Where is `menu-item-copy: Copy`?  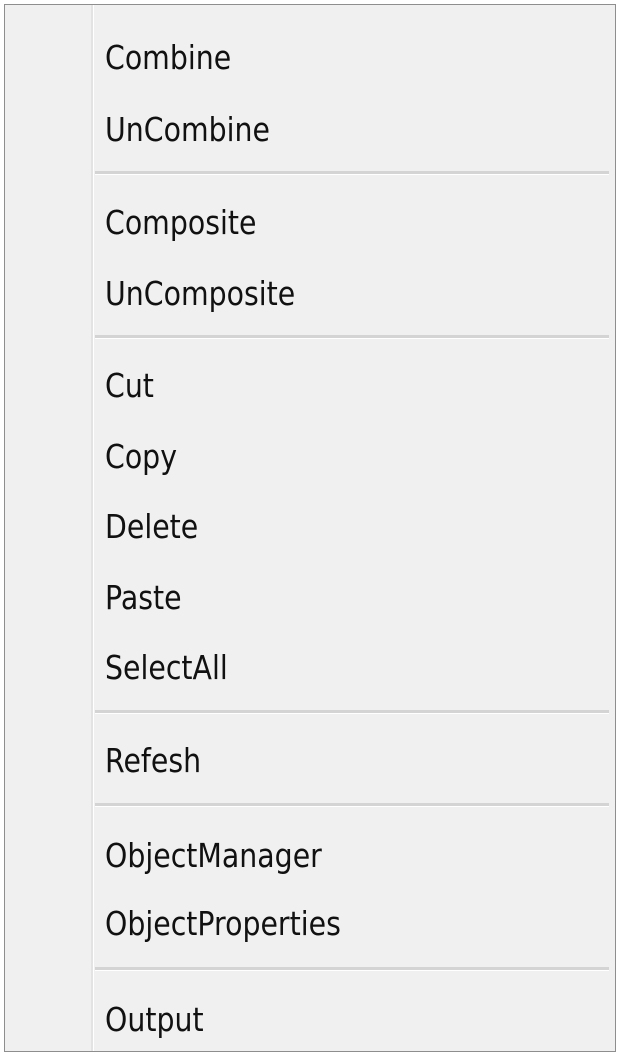 menu-item-copy: Copy is located at coordinates (320, 456).